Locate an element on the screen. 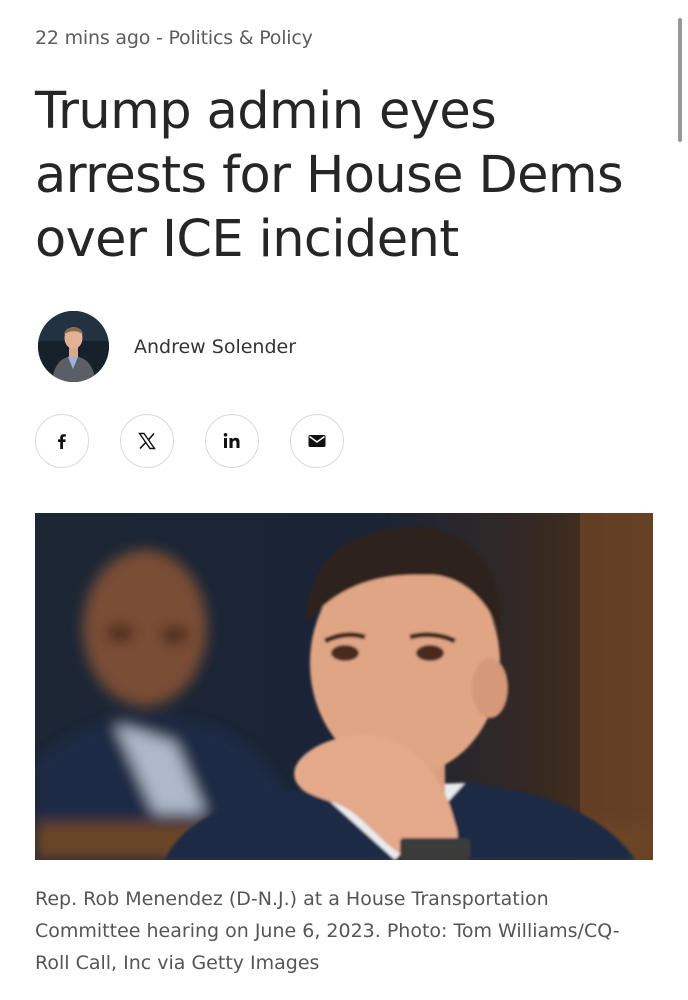 The image size is (688, 1000). x-icon is located at coordinates (147, 441).